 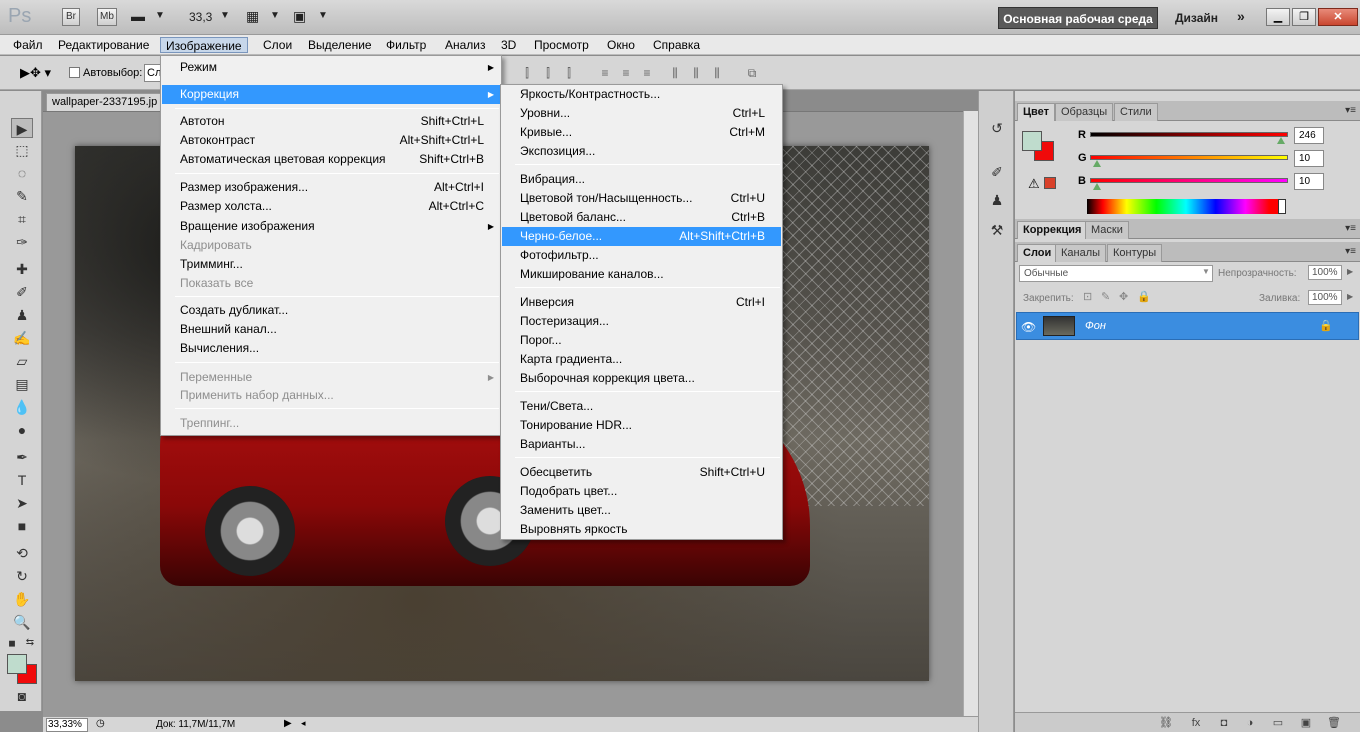 What do you see at coordinates (676, 45) in the screenshot?
I see `menu-help: Справка` at bounding box center [676, 45].